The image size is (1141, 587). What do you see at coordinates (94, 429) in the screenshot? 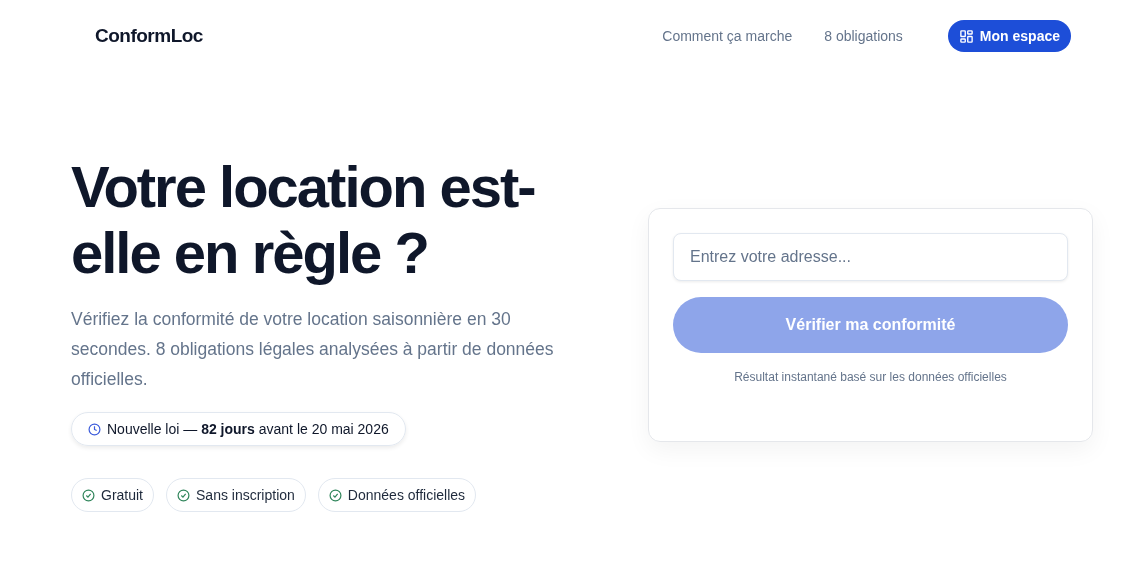
I see `clock-icon` at bounding box center [94, 429].